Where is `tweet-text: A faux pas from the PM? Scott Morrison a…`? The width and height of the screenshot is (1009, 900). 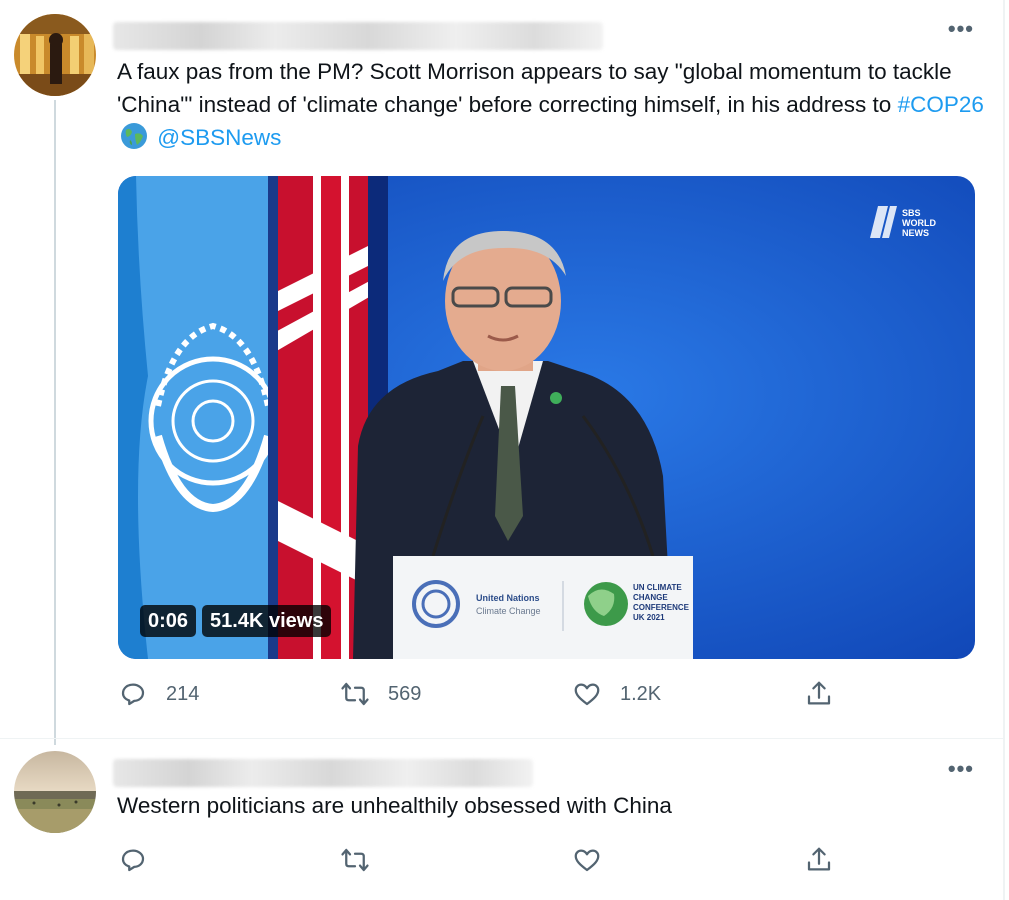
tweet-text: A faux pas from the PM? Scott Morrison a… is located at coordinates (552, 104).